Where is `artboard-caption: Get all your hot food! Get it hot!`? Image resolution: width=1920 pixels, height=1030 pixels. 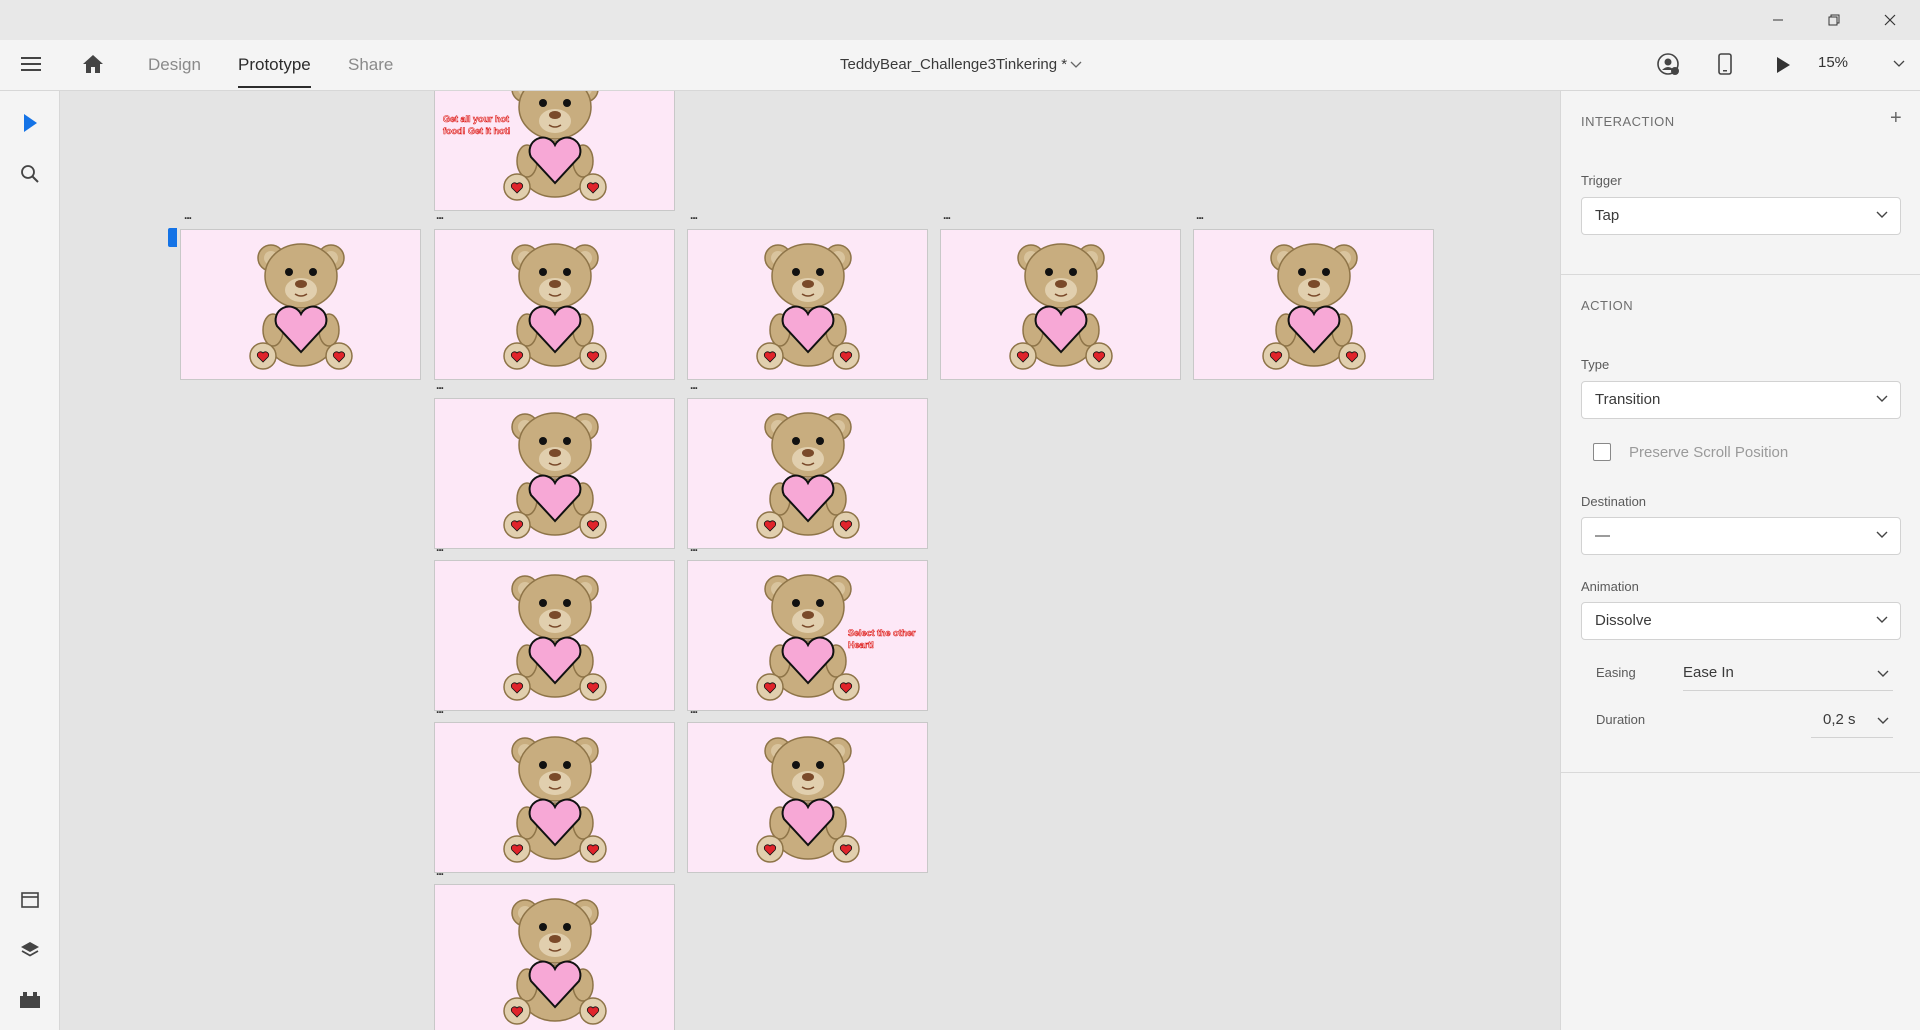 artboard-caption: Get all your hot food! Get it hot! is located at coordinates (477, 125).